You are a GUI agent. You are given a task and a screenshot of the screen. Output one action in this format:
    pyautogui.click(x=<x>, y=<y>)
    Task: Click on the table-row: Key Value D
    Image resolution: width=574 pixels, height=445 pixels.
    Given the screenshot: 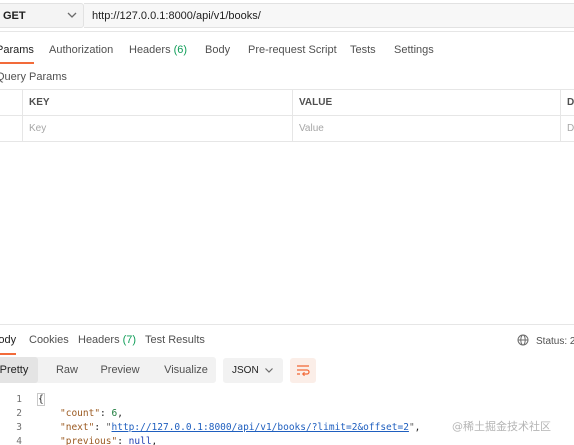 What is the action you would take?
    pyautogui.click(x=287, y=129)
    